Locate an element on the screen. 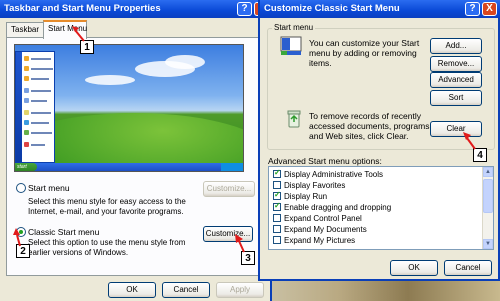 The width and height of the screenshot is (500, 301). preview-start-button: start is located at coordinates (26, 167).